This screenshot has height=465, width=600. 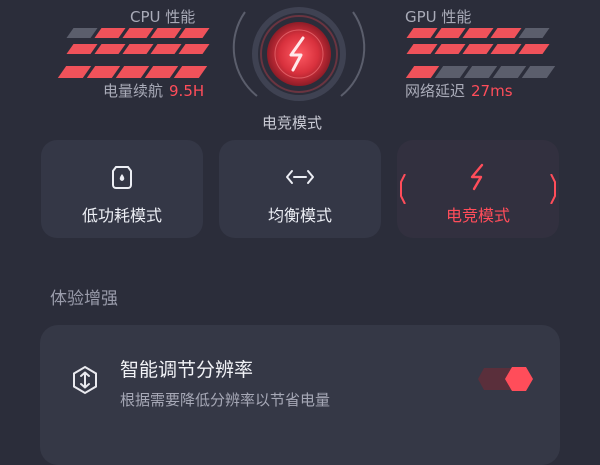 What do you see at coordinates (122, 177) in the screenshot?
I see `battery-drop-icon` at bounding box center [122, 177].